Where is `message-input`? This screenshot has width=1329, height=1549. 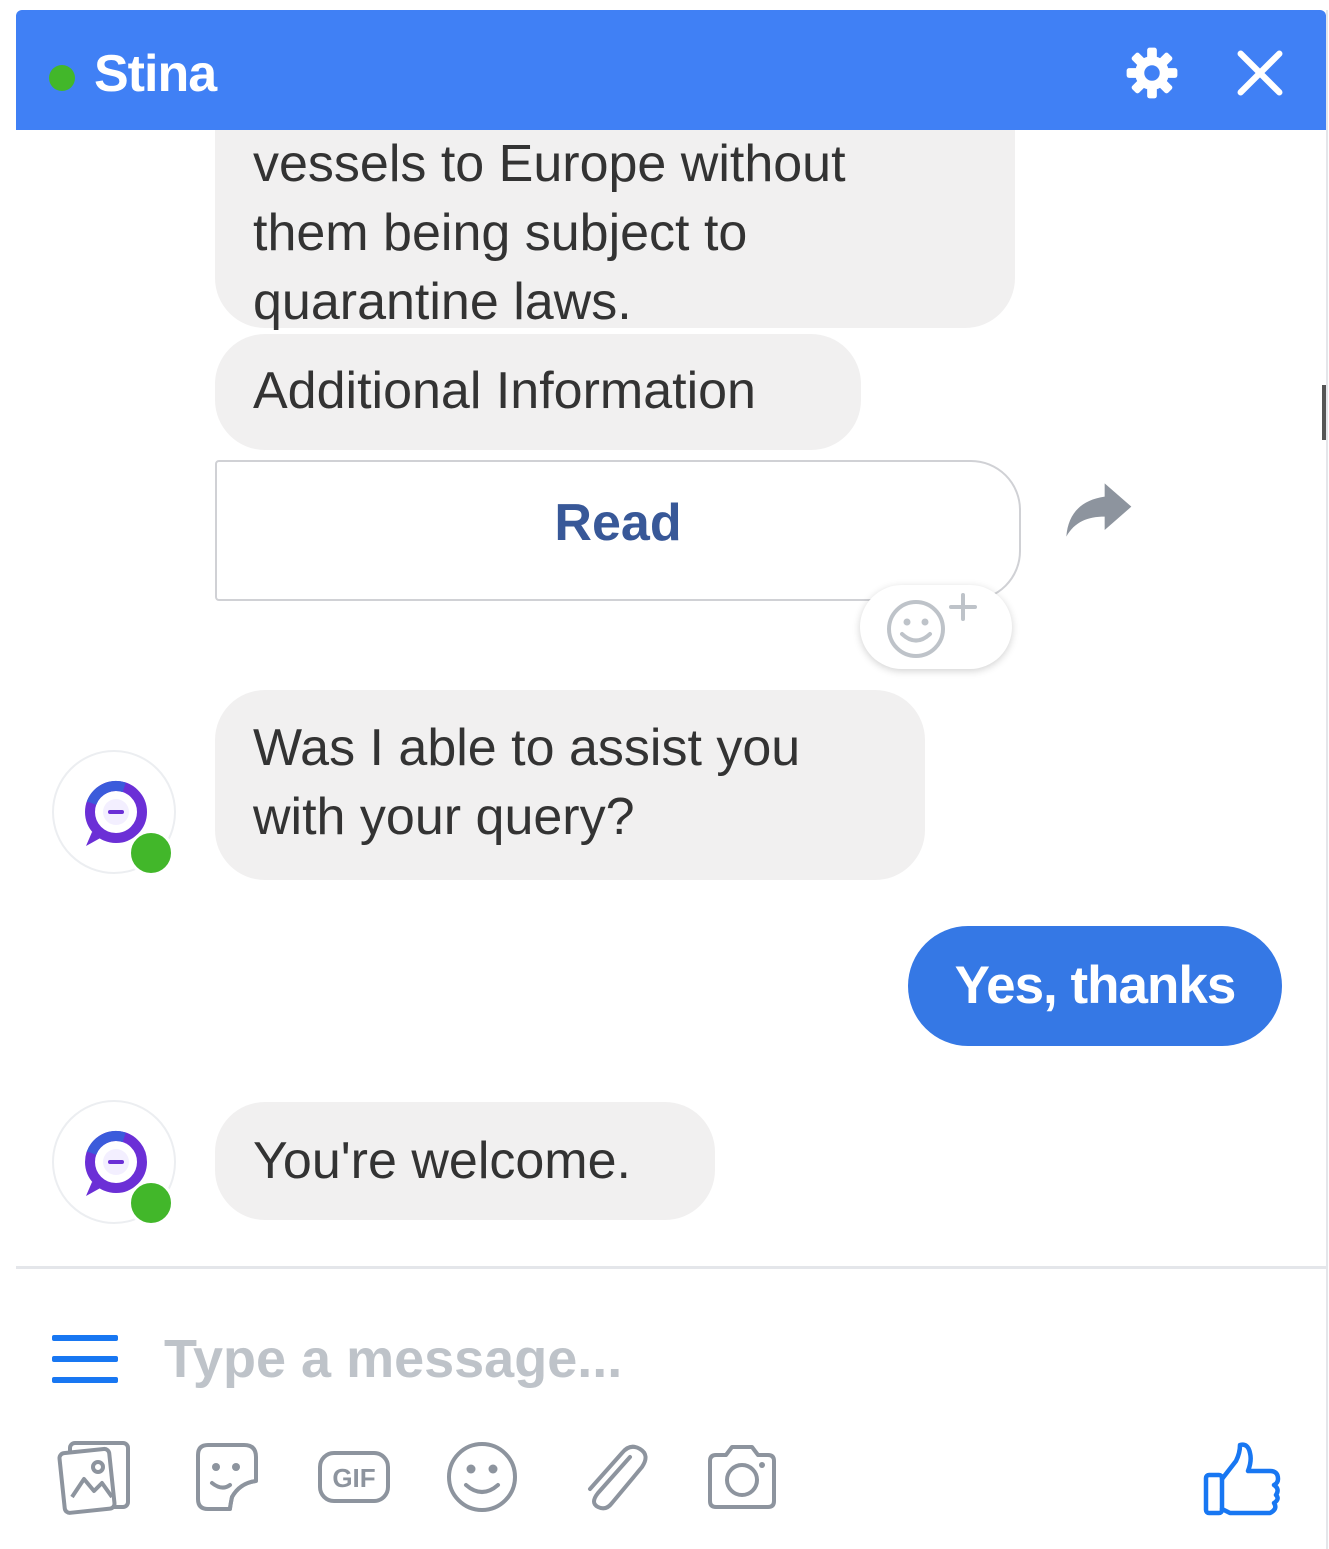
message-input is located at coordinates (714, 1359).